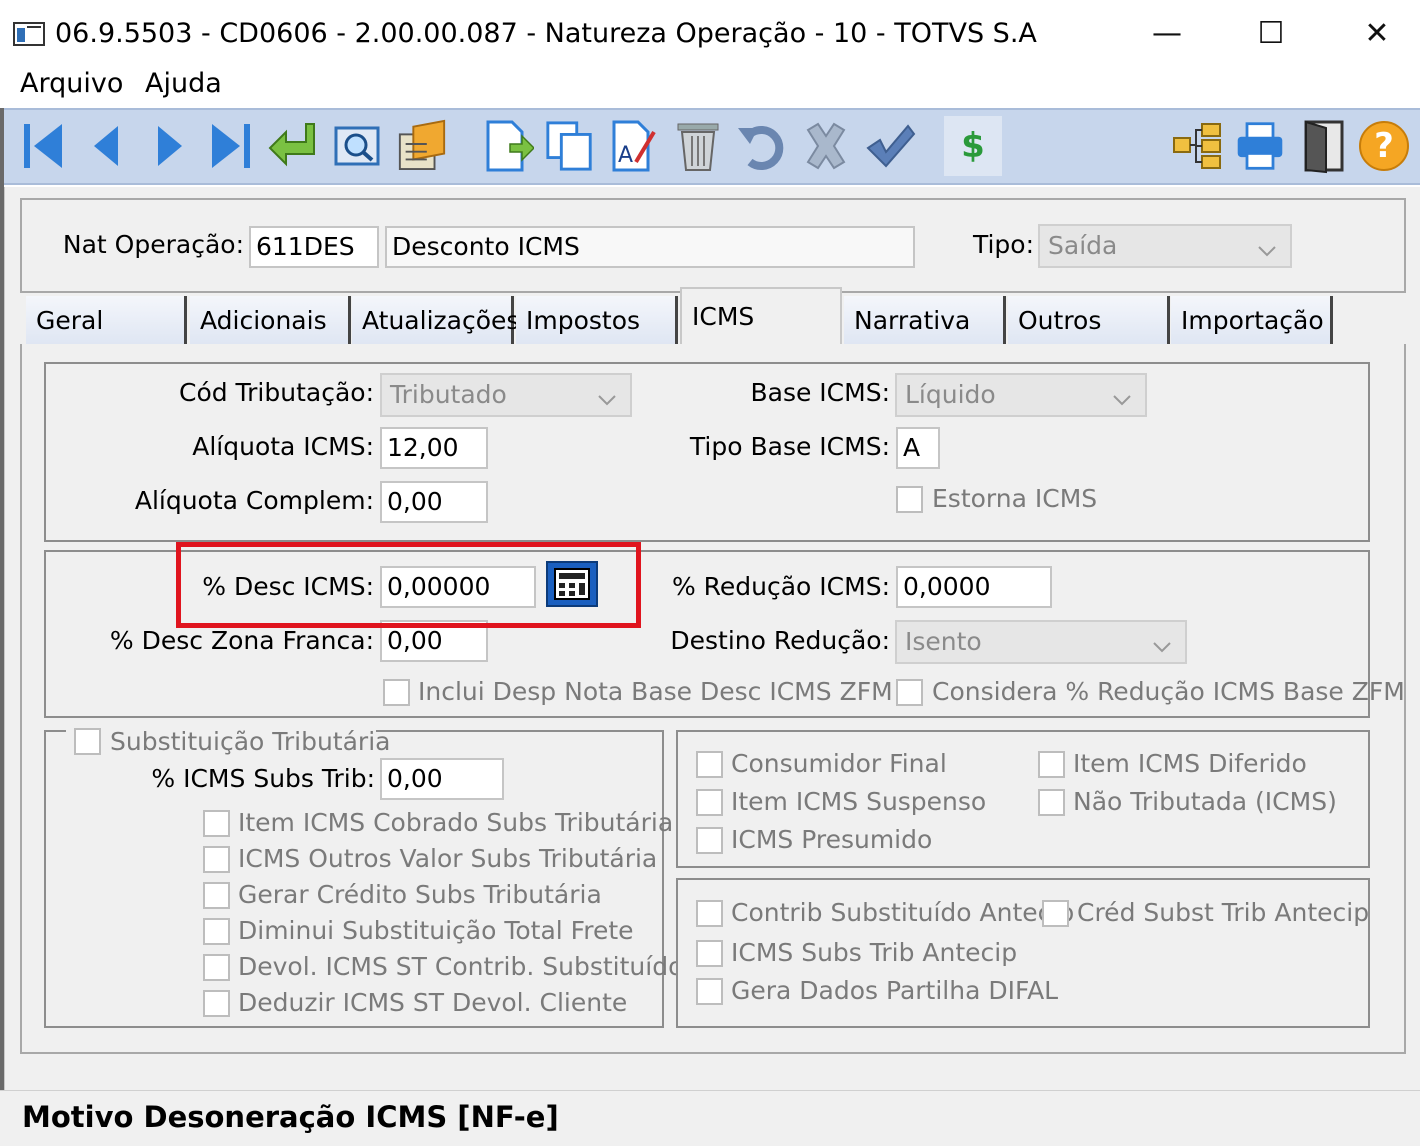  I want to click on aliquota-complem-field: 0,00, so click(434, 502).